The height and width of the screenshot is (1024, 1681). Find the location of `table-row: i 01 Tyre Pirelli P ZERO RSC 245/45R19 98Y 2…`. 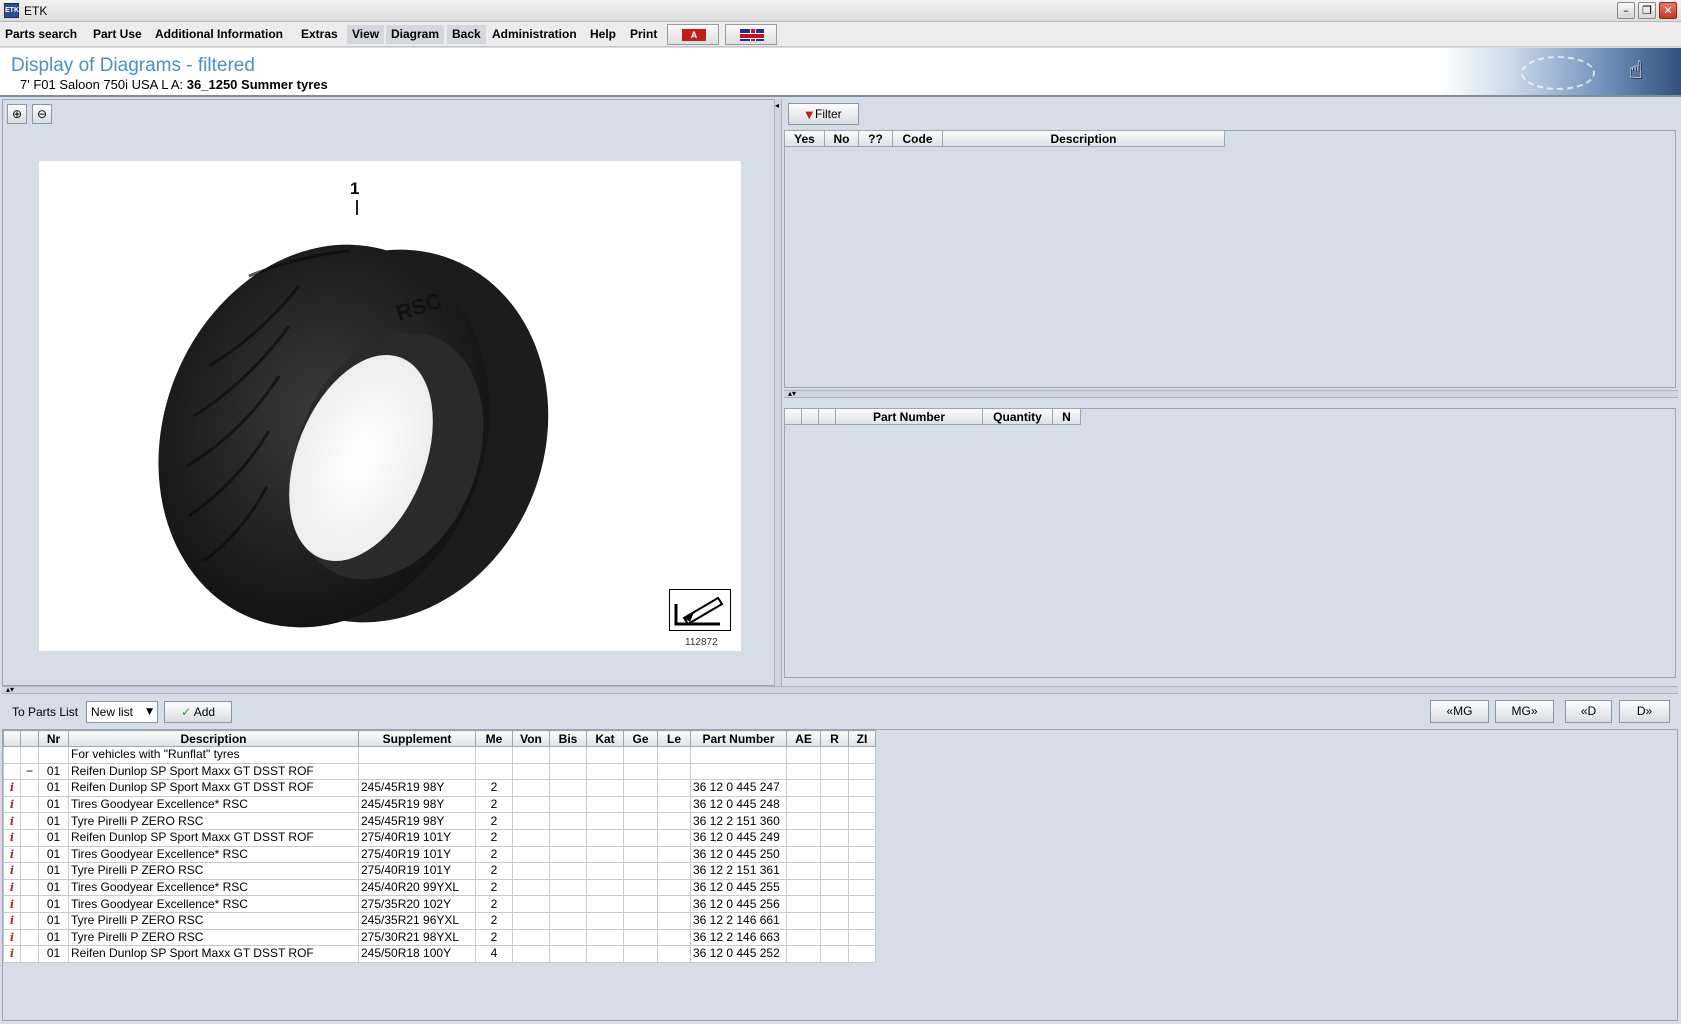

table-row: i 01 Tyre Pirelli P ZERO RSC 245/45R19 98Y 2… is located at coordinates (439, 821).